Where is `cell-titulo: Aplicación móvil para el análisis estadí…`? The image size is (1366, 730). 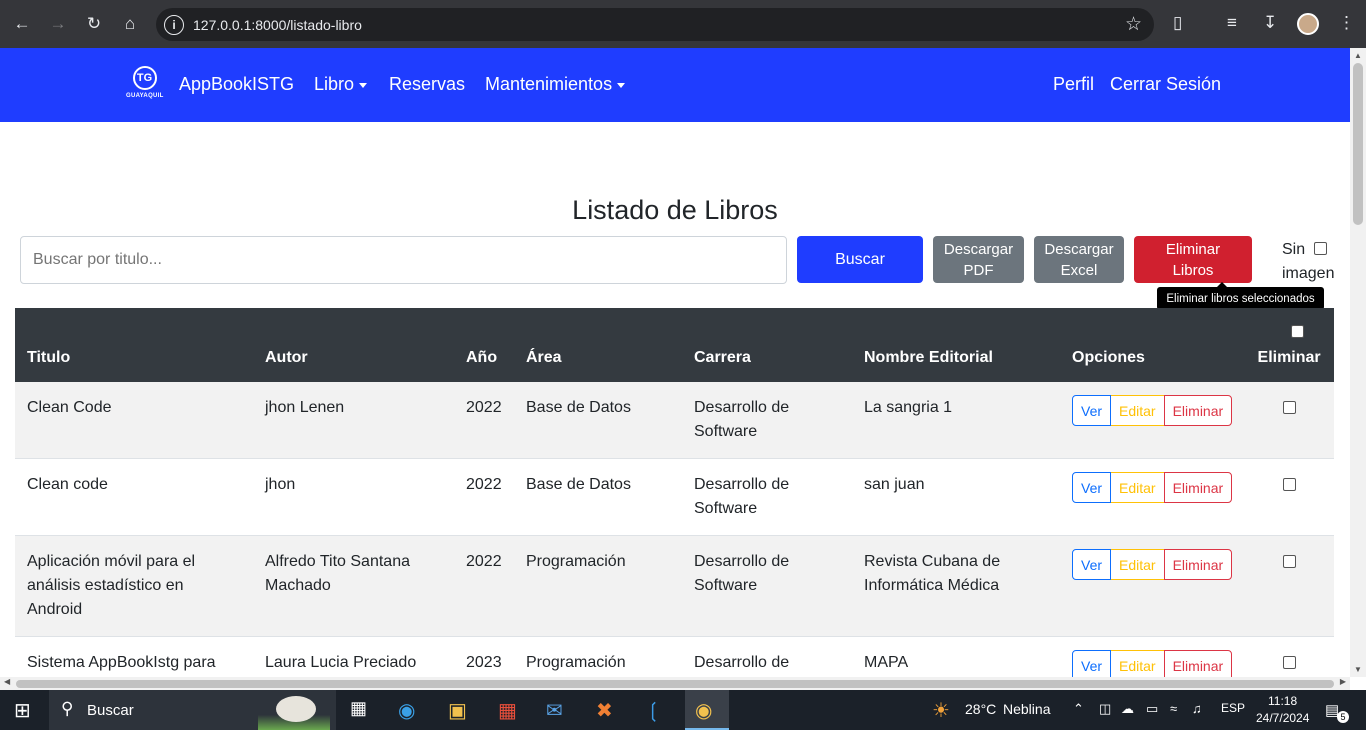 cell-titulo: Aplicación móvil para el análisis estadí… is located at coordinates (111, 585).